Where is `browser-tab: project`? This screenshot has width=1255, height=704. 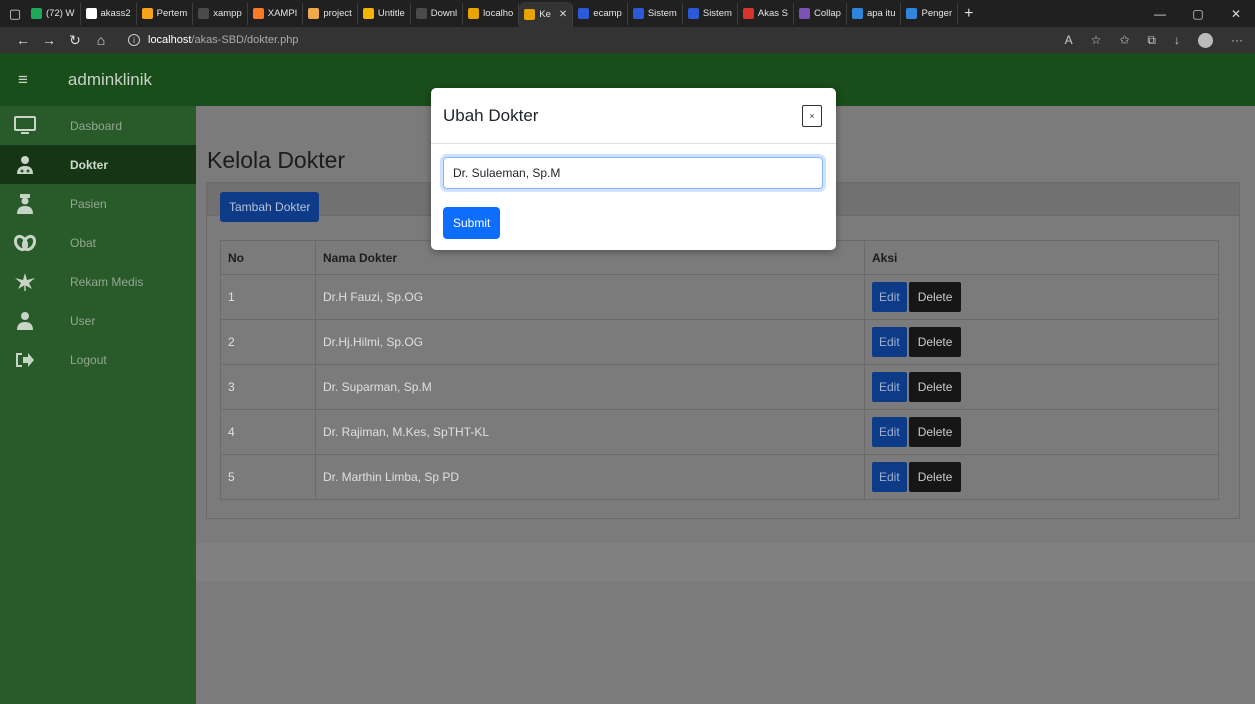
browser-tab: project is located at coordinates (330, 13).